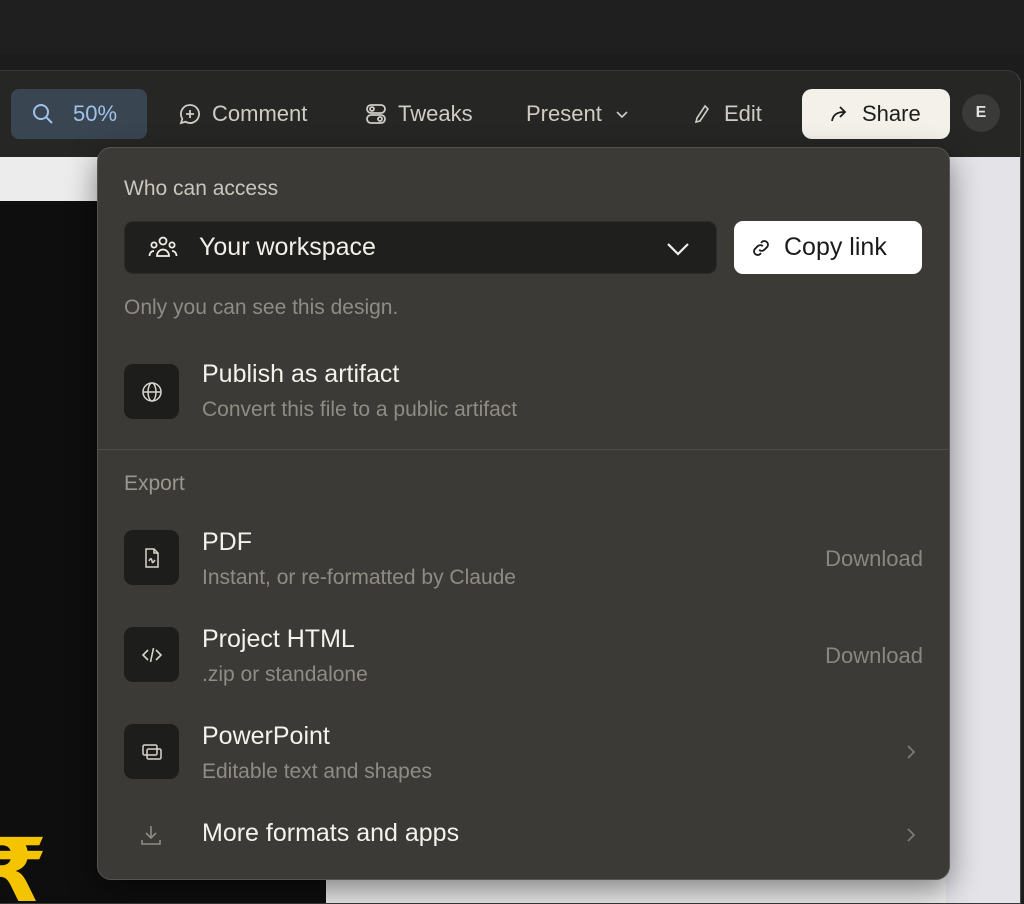 The image size is (1024, 904). I want to click on powerpoint-subtitle: Editable text and shapes, so click(317, 771).